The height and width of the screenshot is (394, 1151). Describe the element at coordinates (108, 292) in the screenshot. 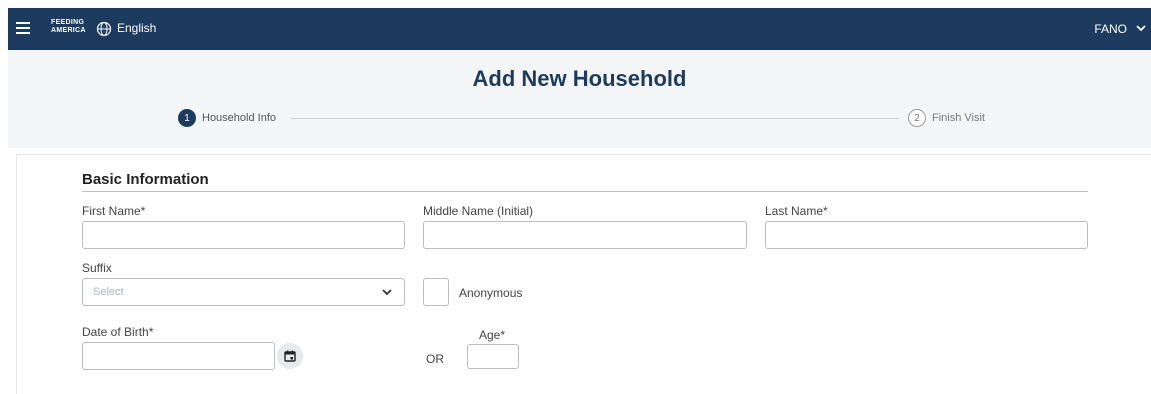

I see `suffix-placeholder: Select` at that location.